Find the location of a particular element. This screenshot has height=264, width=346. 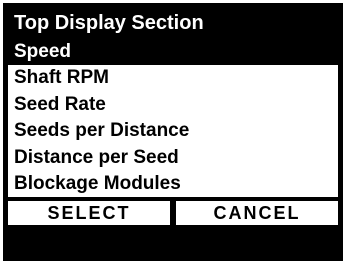

menu-item-seeds-per-distance: Seeds per Distance is located at coordinates (173, 131).